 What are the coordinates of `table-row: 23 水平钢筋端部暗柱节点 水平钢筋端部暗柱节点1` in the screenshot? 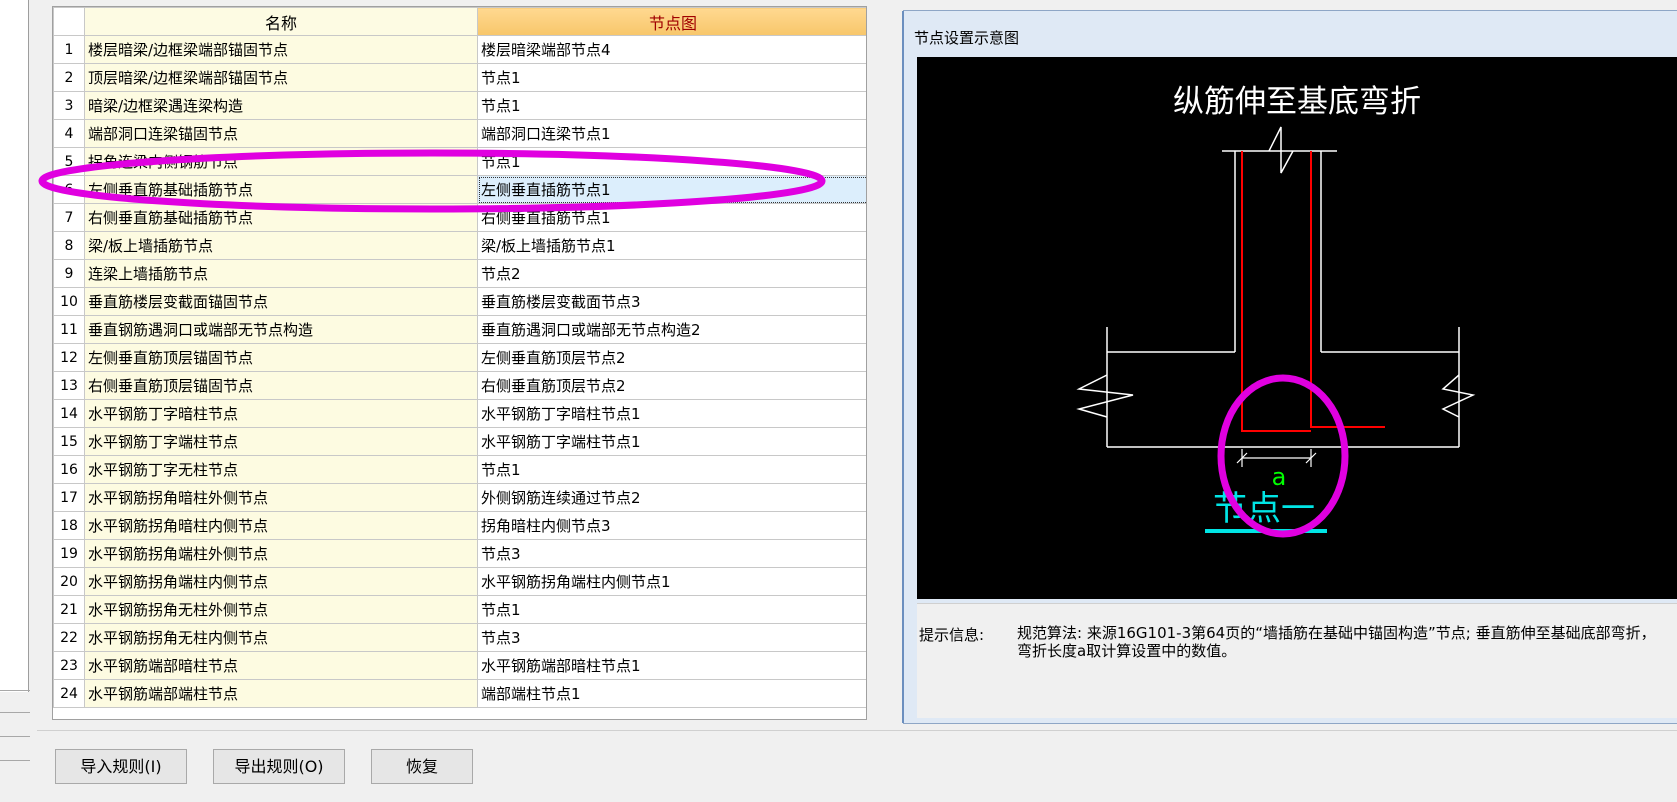 It's located at (459, 665).